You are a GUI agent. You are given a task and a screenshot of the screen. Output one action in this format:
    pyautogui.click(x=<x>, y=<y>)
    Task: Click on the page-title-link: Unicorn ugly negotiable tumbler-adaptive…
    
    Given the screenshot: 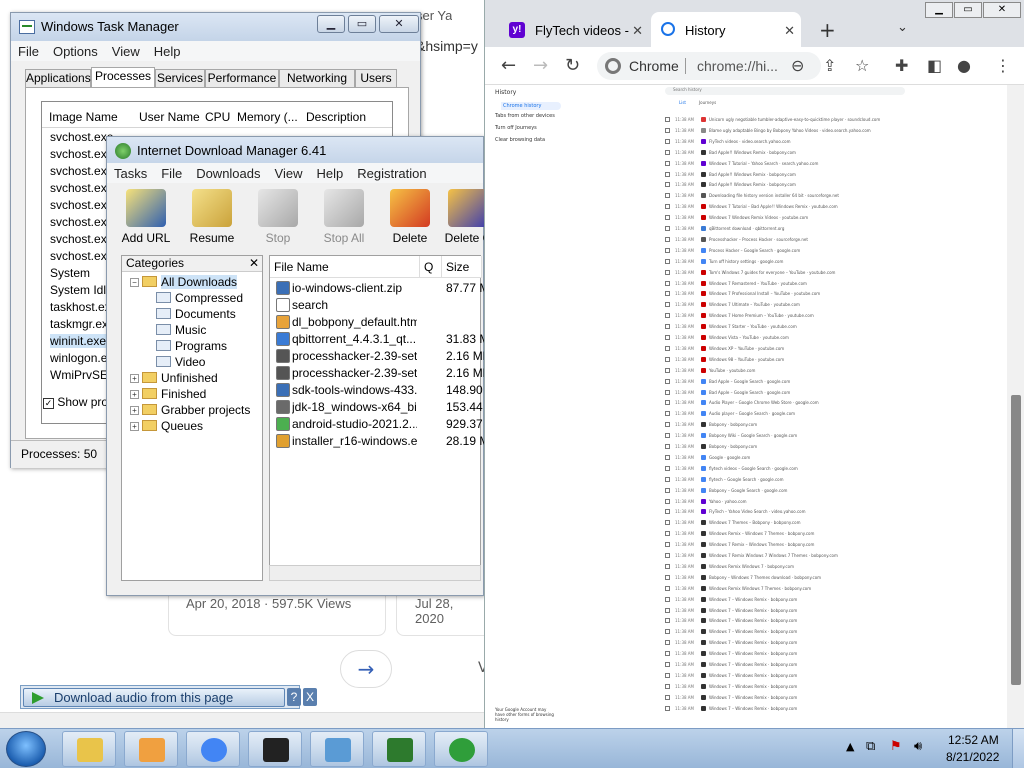 What is the action you would take?
    pyautogui.click(x=799, y=119)
    